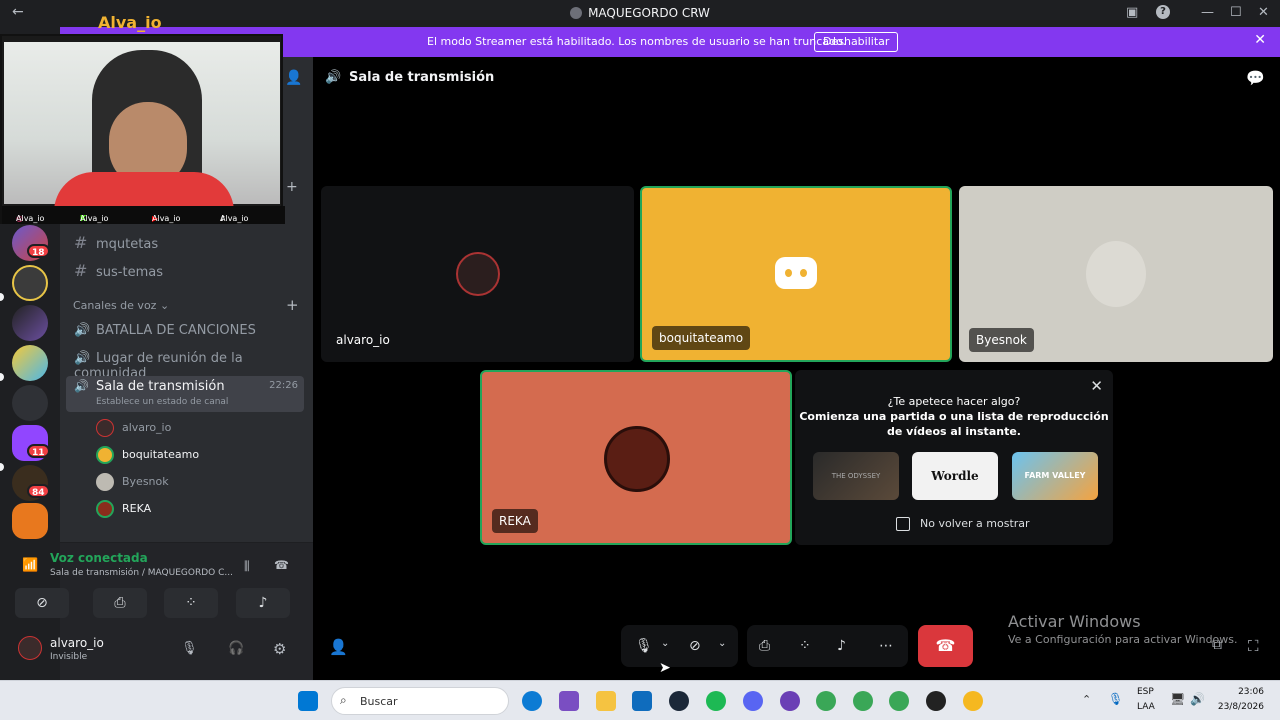 The width and height of the screenshot is (1280, 720). Describe the element at coordinates (338, 647) in the screenshot. I see `invite-user-icon: 👤` at that location.